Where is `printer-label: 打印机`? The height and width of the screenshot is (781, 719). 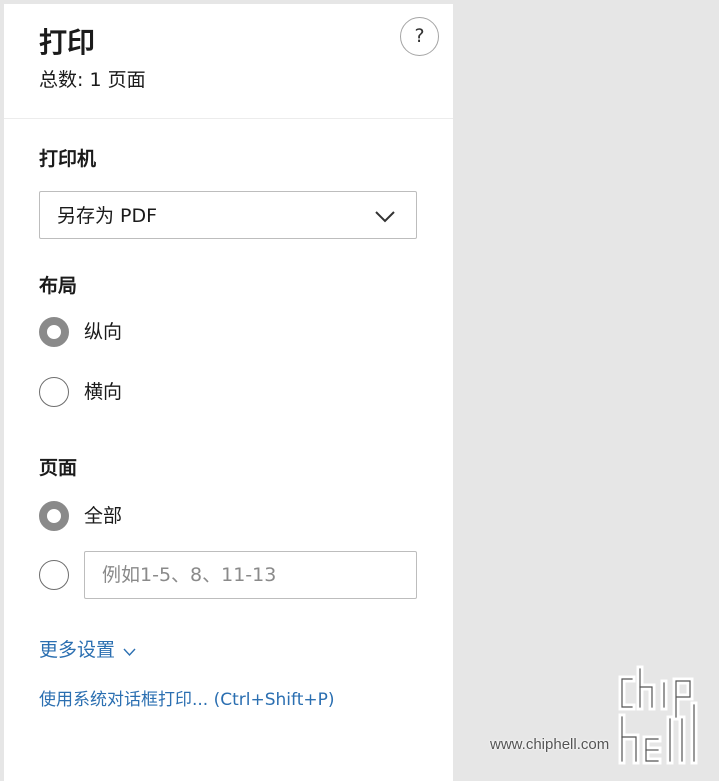 printer-label: 打印机 is located at coordinates (68, 159).